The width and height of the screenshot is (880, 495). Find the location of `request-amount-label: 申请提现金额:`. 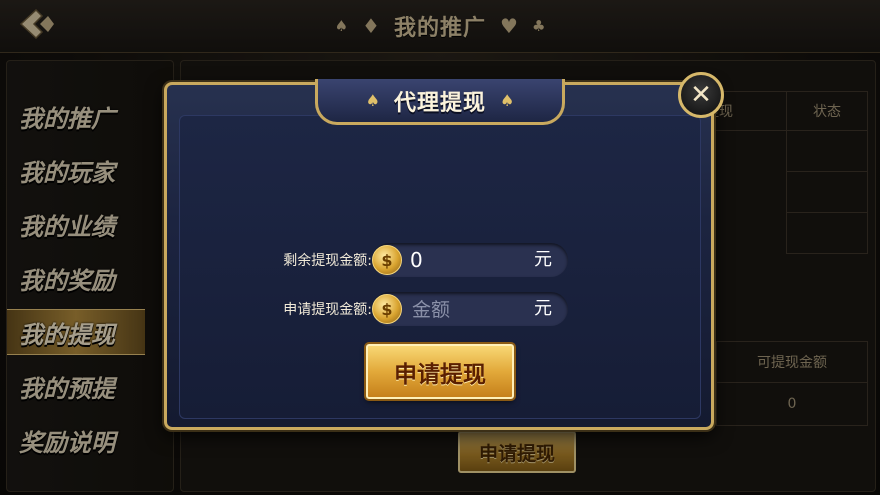

request-amount-label: 申请提现金额: is located at coordinates (327, 310).